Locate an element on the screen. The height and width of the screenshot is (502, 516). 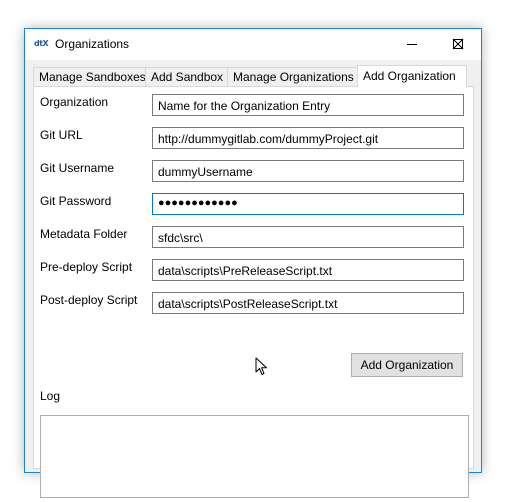
minimize-button is located at coordinates (412, 44).